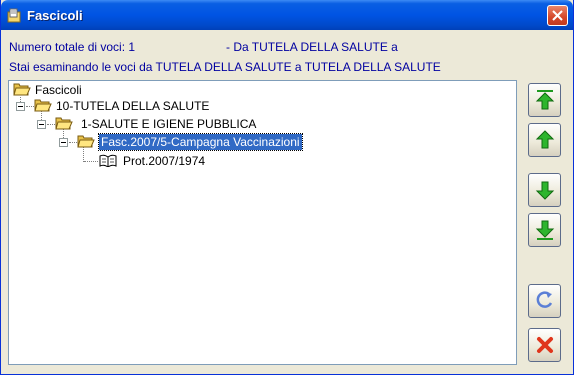 The image size is (574, 375). What do you see at coordinates (72, 47) in the screenshot?
I see `total-count-label: Numero totale di voci: 1` at bounding box center [72, 47].